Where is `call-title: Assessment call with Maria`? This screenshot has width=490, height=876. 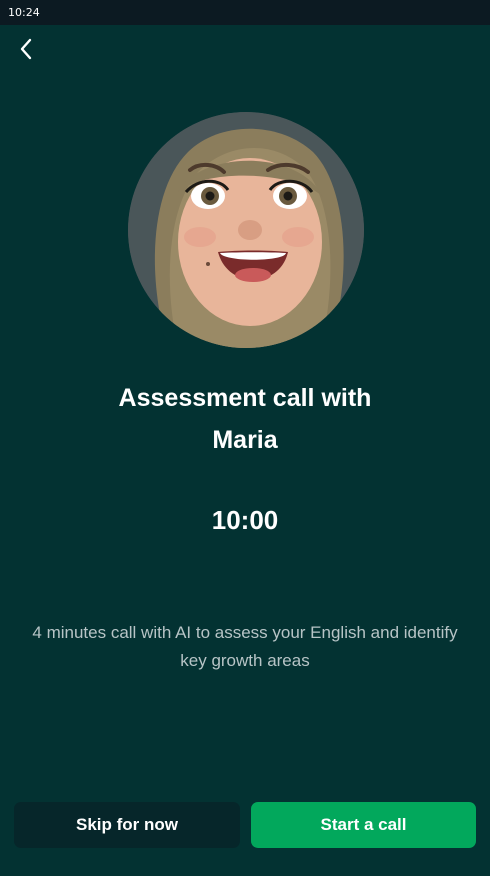
call-title: Assessment call with Maria is located at coordinates (245, 419).